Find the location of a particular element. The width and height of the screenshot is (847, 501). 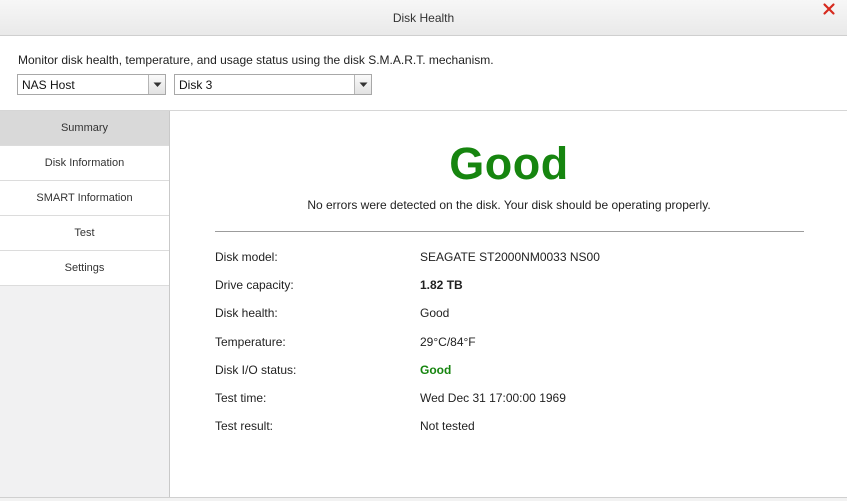

info-value: Wed Dec 31 17:00:00 1969 is located at coordinates (493, 398).